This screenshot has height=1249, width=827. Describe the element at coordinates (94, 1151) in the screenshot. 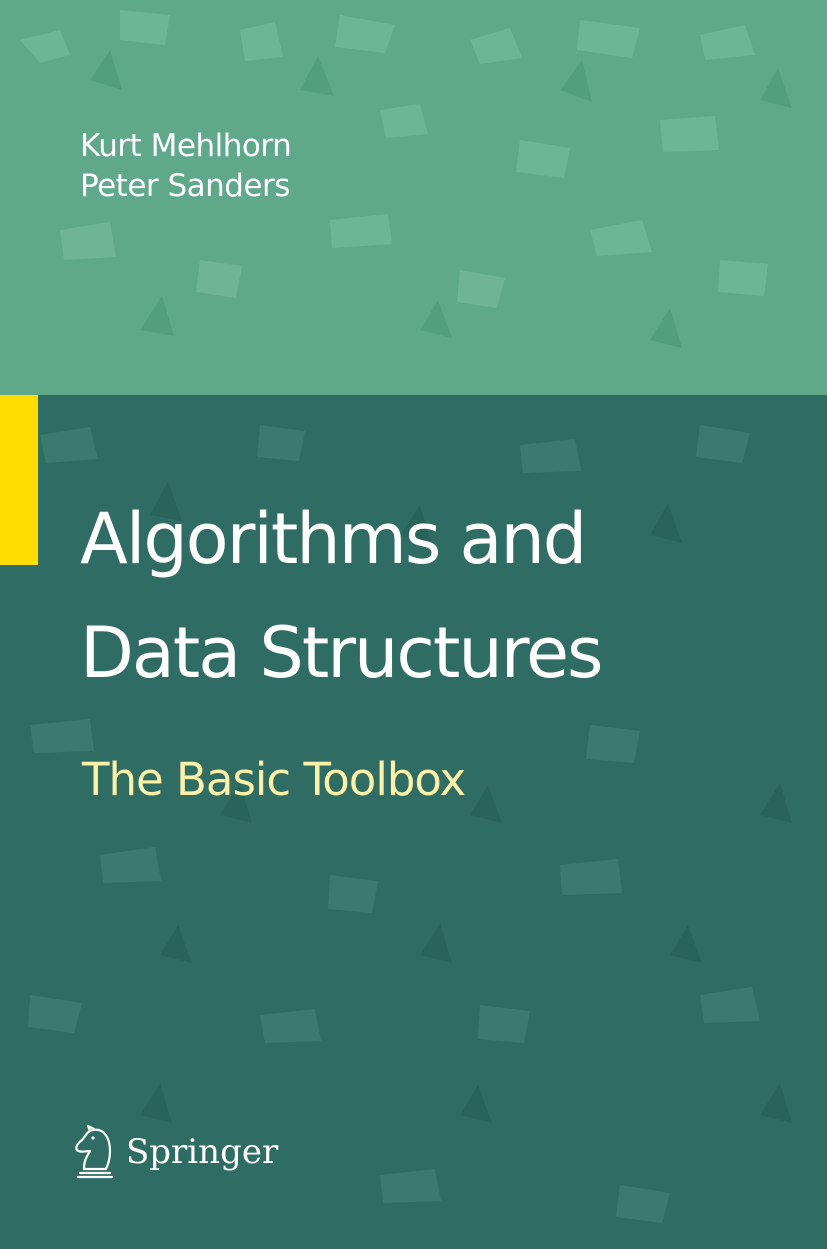

I see `knight-chess-piece-icon` at that location.